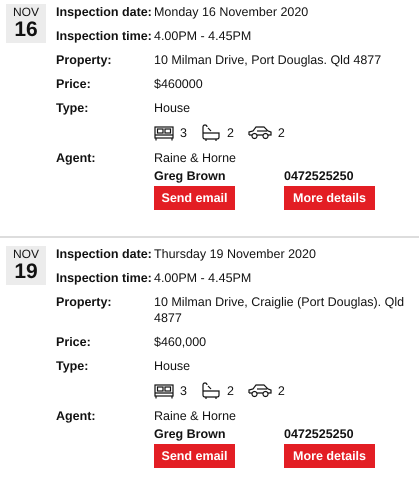 The width and height of the screenshot is (419, 492). I want to click on field-value: 10 Milman Drive, Port Douglas. Qld 4877, so click(268, 60).